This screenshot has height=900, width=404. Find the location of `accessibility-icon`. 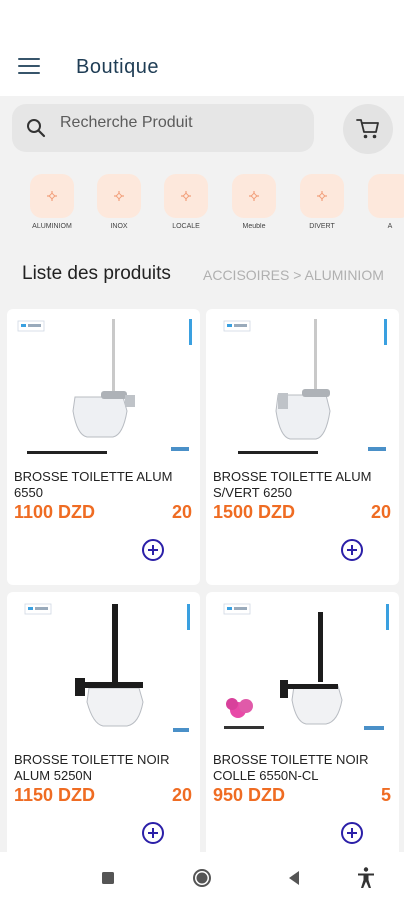

accessibility-icon is located at coordinates (366, 878).